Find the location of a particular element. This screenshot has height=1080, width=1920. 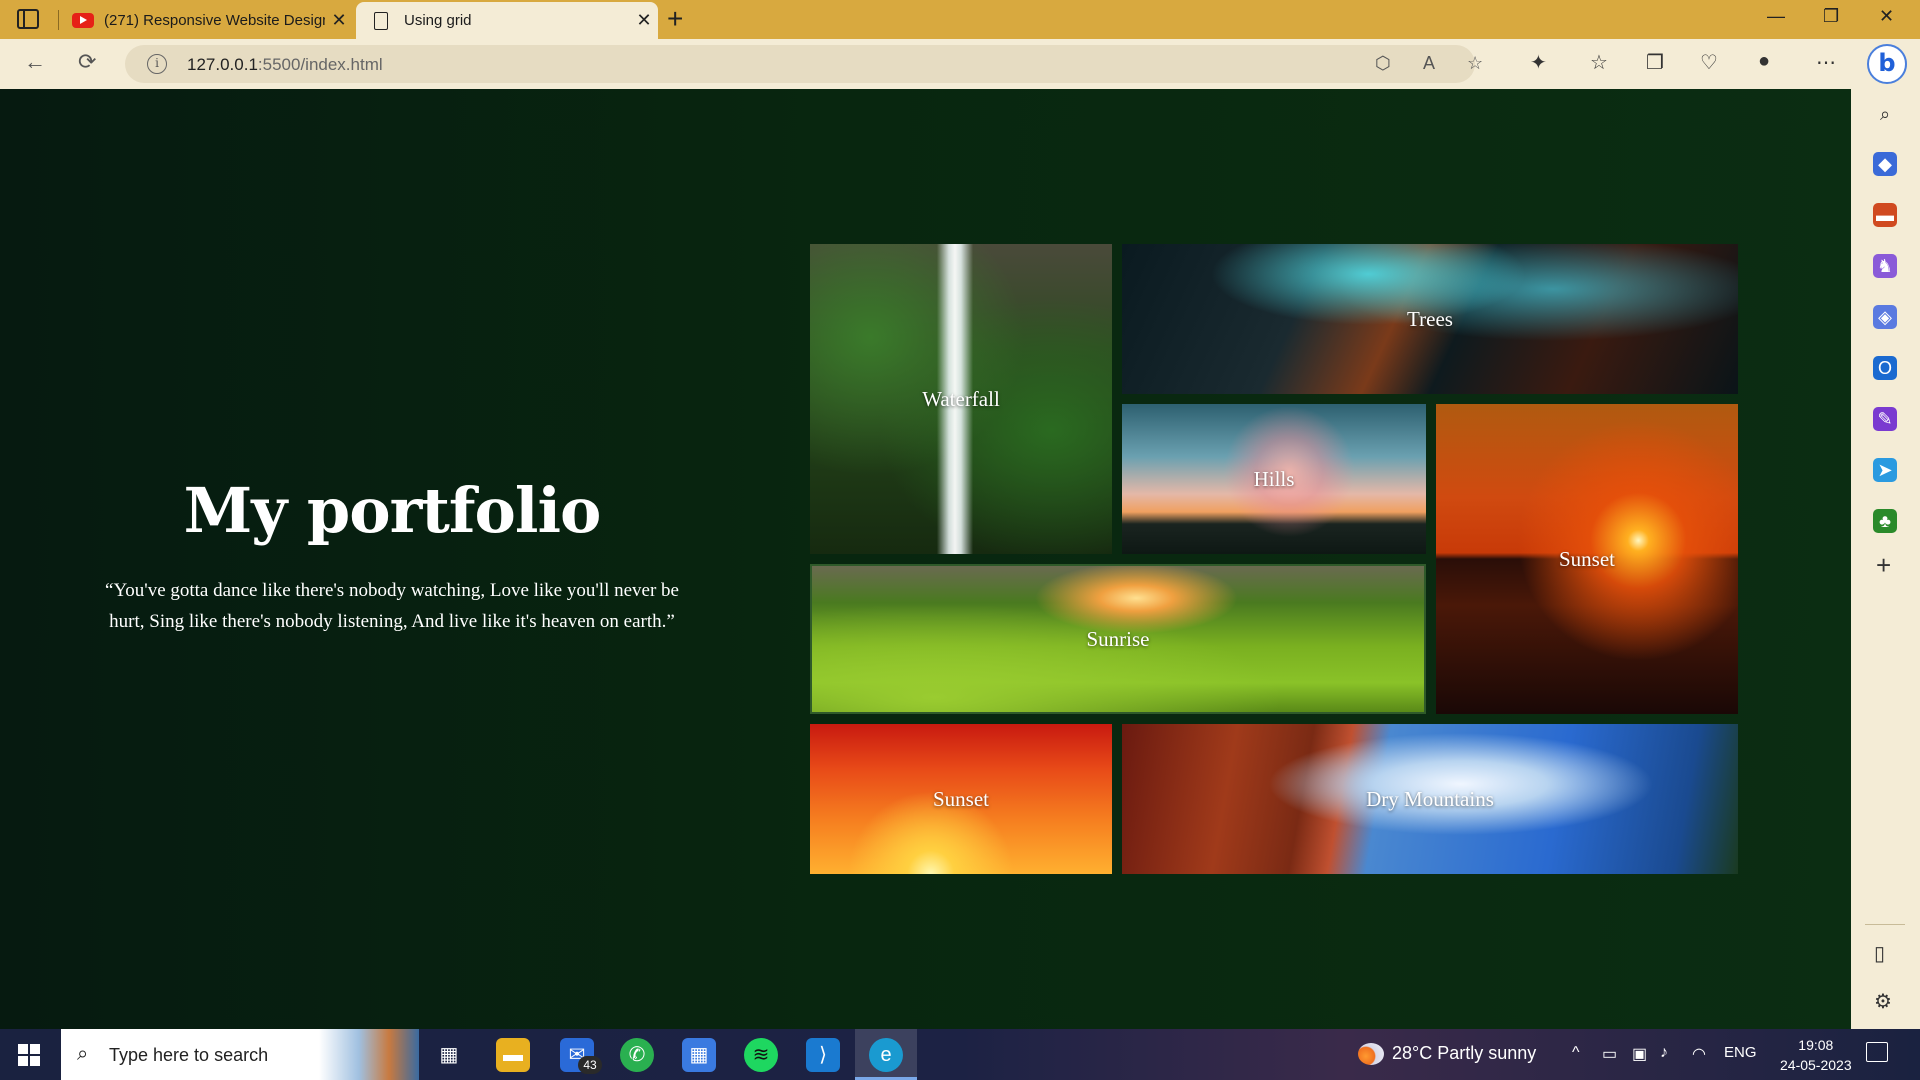

tracking-prevention-icon: ⬡ is located at coordinates (1383, 63).